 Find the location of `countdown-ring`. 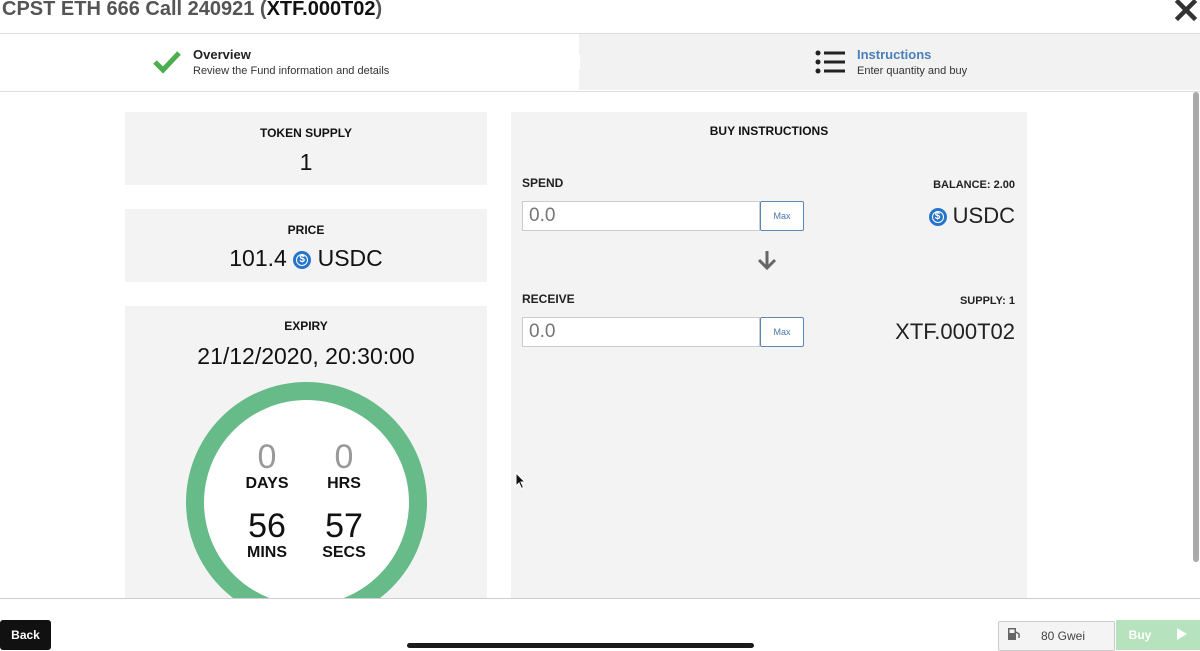

countdown-ring is located at coordinates (306, 490).